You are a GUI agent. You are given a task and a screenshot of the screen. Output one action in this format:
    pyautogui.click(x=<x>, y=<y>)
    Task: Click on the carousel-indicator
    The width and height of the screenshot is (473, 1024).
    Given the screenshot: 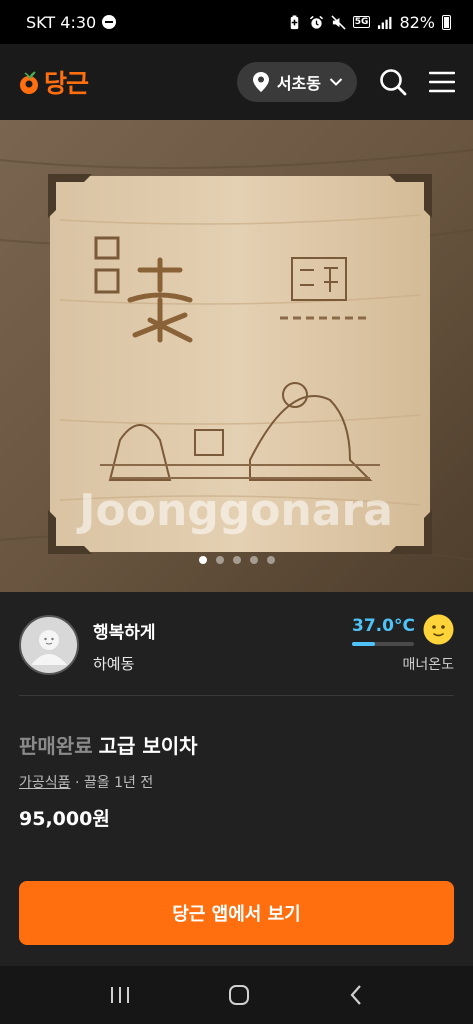 What is the action you would take?
    pyautogui.click(x=236, y=560)
    